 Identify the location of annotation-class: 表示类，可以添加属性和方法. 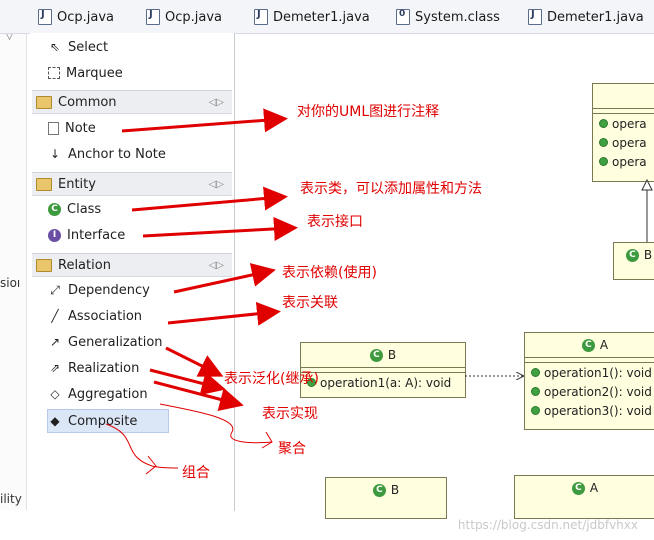
(391, 189).